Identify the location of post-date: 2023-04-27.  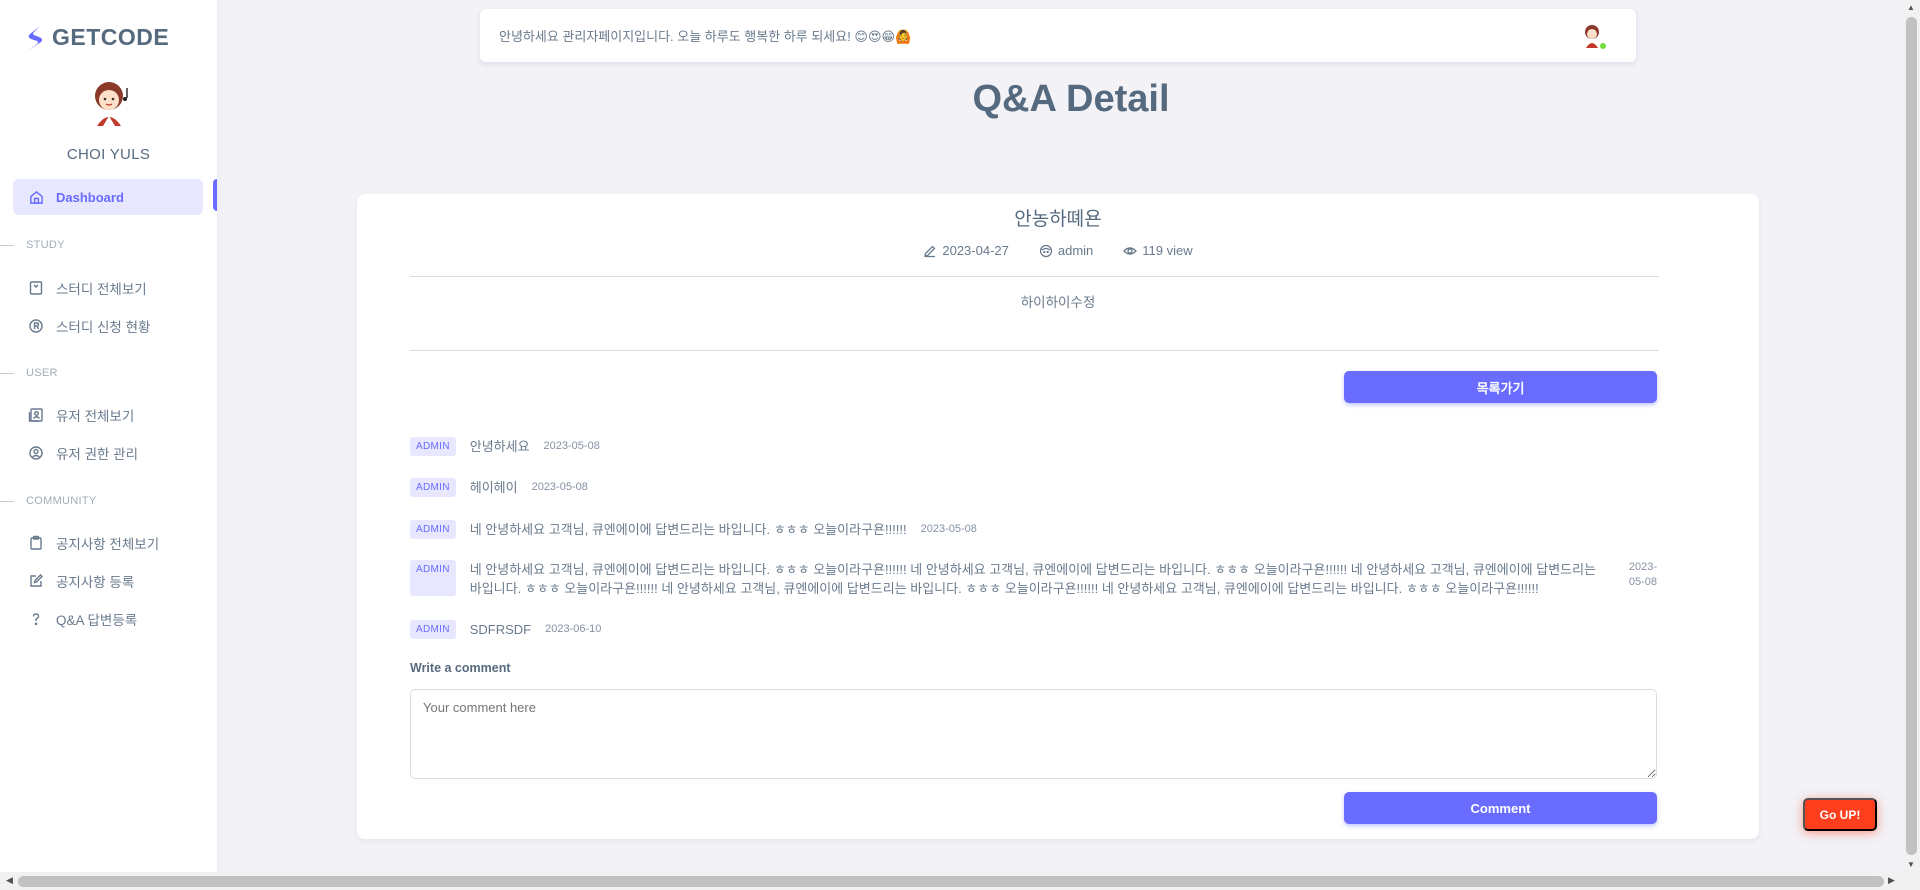
(966, 250).